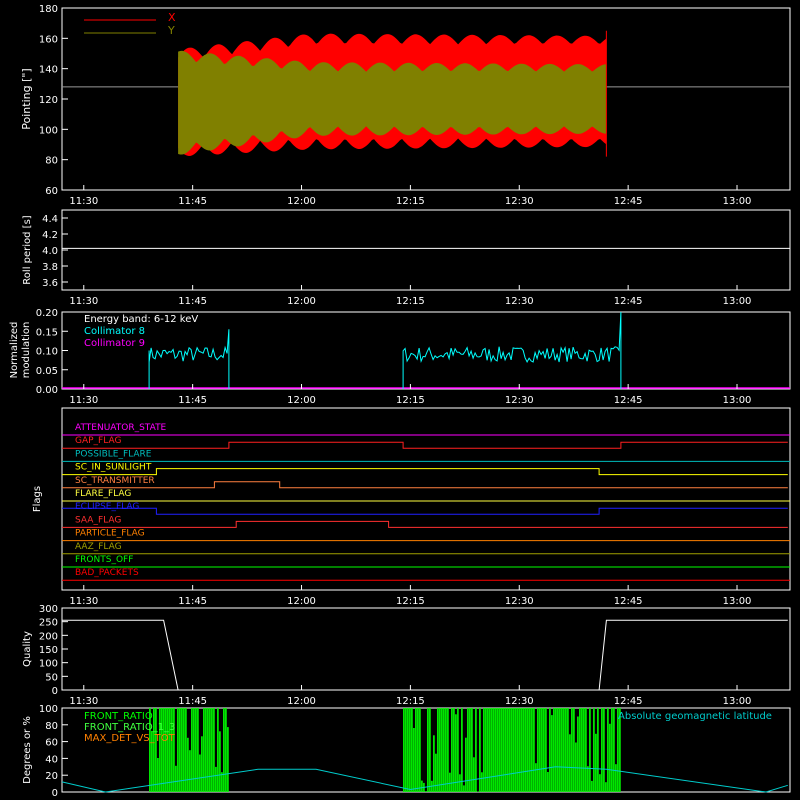 This screenshot has height=800, width=800. What do you see at coordinates (48, 636) in the screenshot?
I see `y-tick-label: 200` at bounding box center [48, 636].